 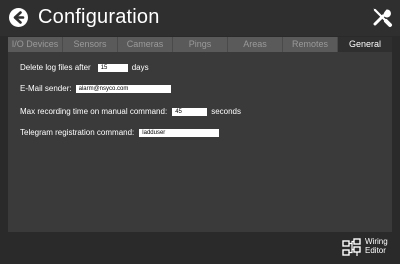 I want to click on telegram-label: Telegram registration command:, so click(x=77, y=132).